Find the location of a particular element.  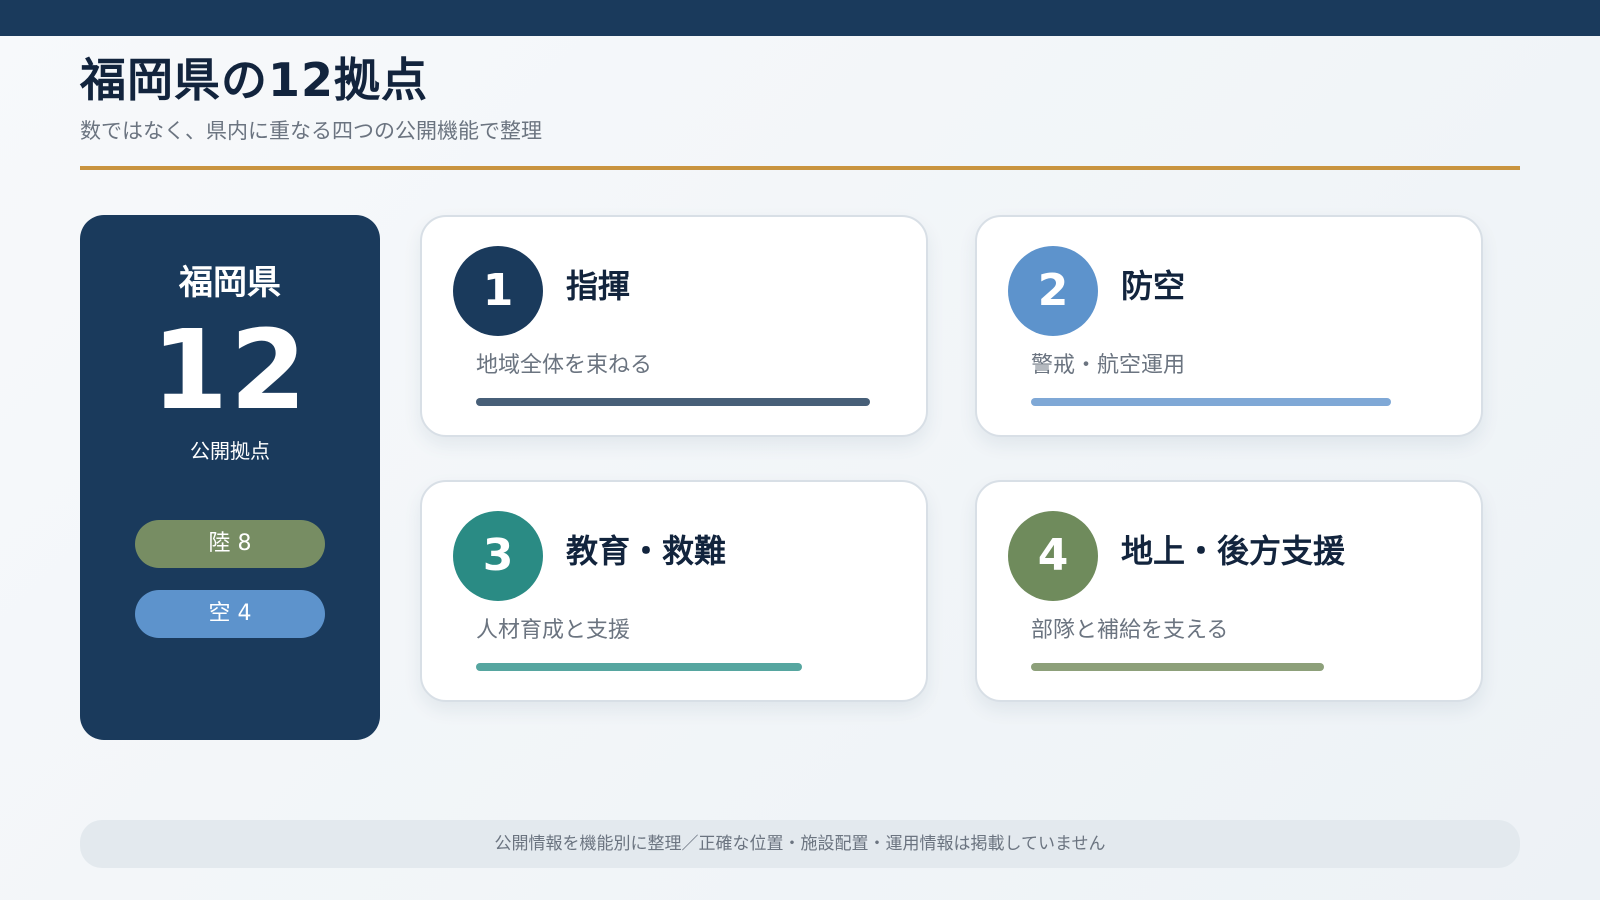

card-description: 部隊と補給を支える is located at coordinates (1130, 630).